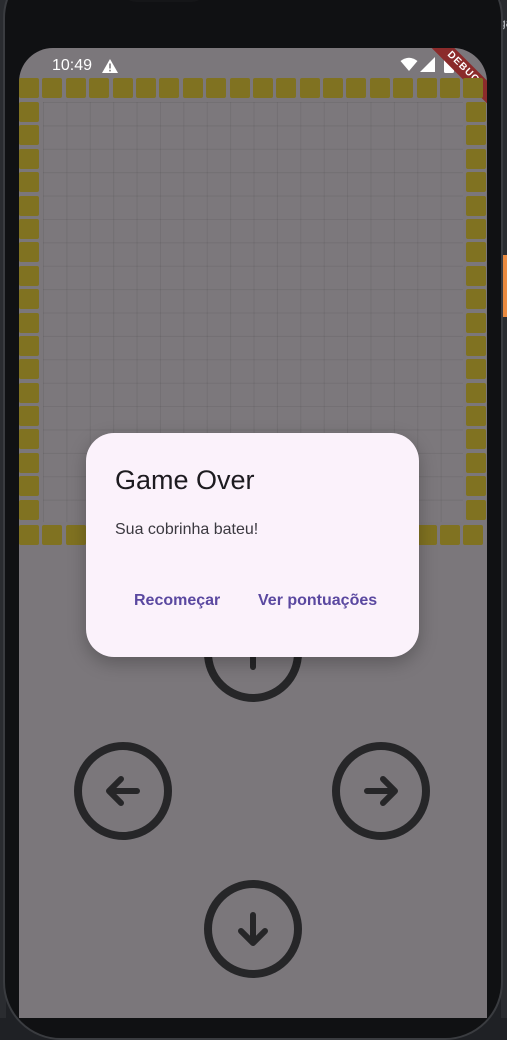  I want to click on restart-button: Recomeçar, so click(177, 601).